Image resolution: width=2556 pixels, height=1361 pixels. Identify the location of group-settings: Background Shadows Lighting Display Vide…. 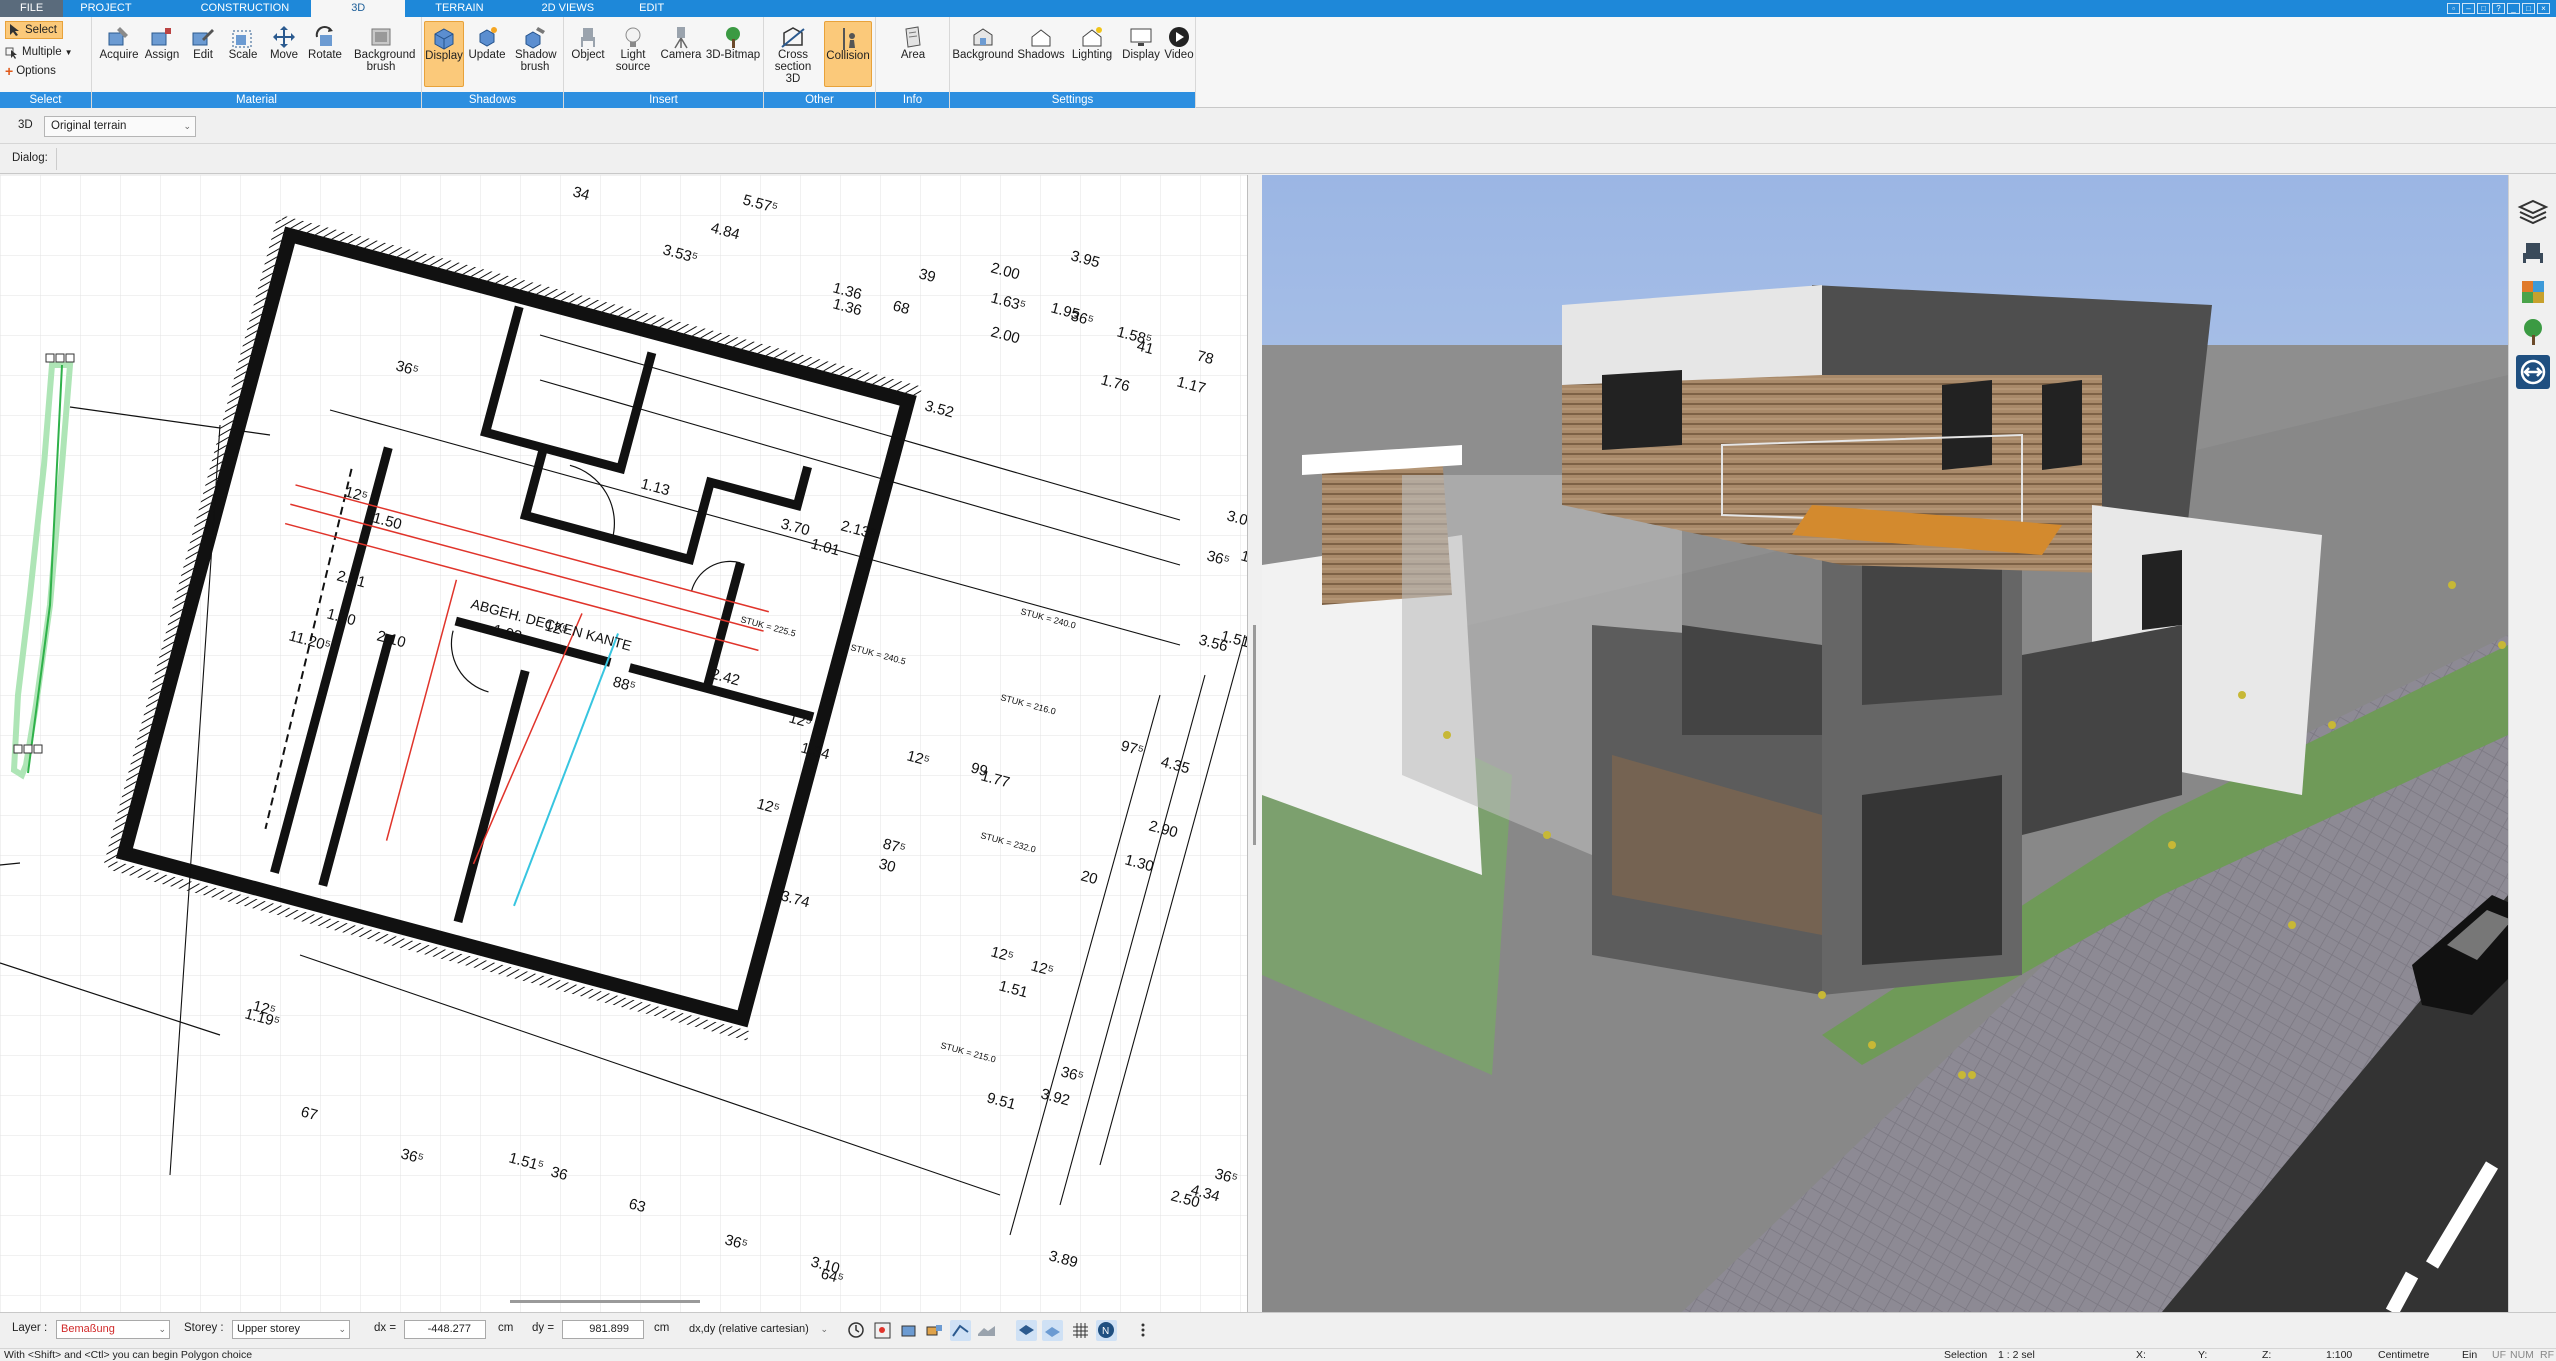
(1073, 62).